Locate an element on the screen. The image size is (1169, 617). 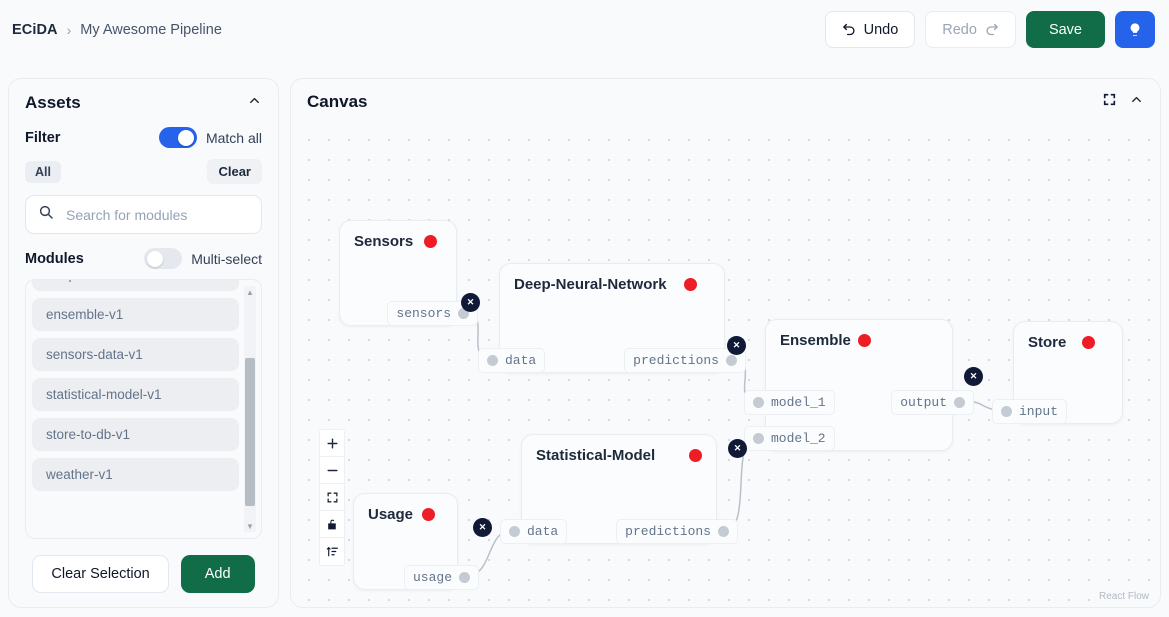
hint-button is located at coordinates (1135, 29).